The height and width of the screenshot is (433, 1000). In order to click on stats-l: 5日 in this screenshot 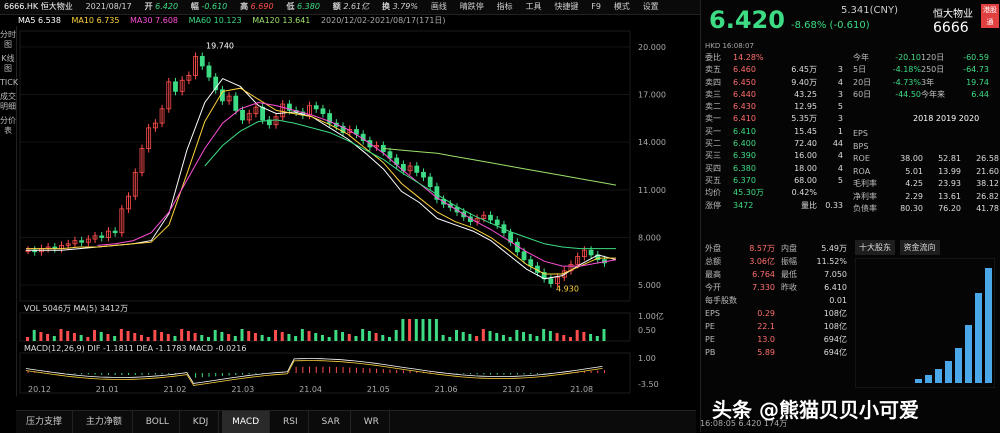, I will do `click(860, 70)`.